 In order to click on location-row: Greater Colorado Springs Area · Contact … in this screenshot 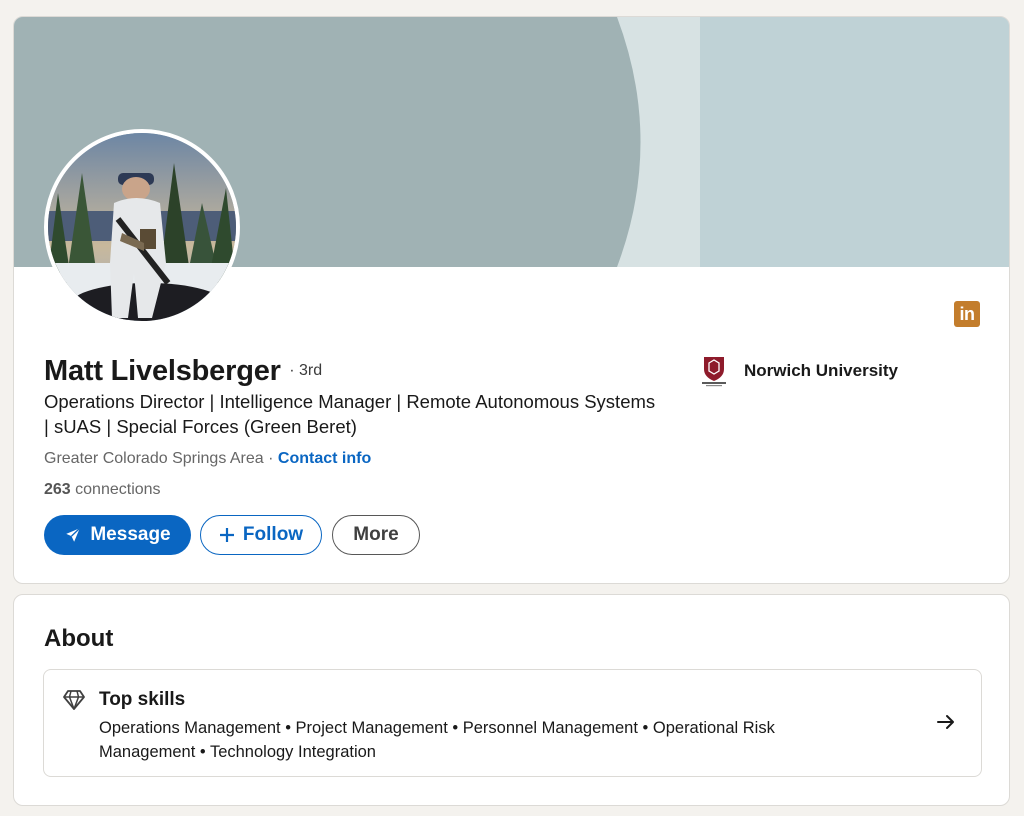, I will do `click(207, 459)`.